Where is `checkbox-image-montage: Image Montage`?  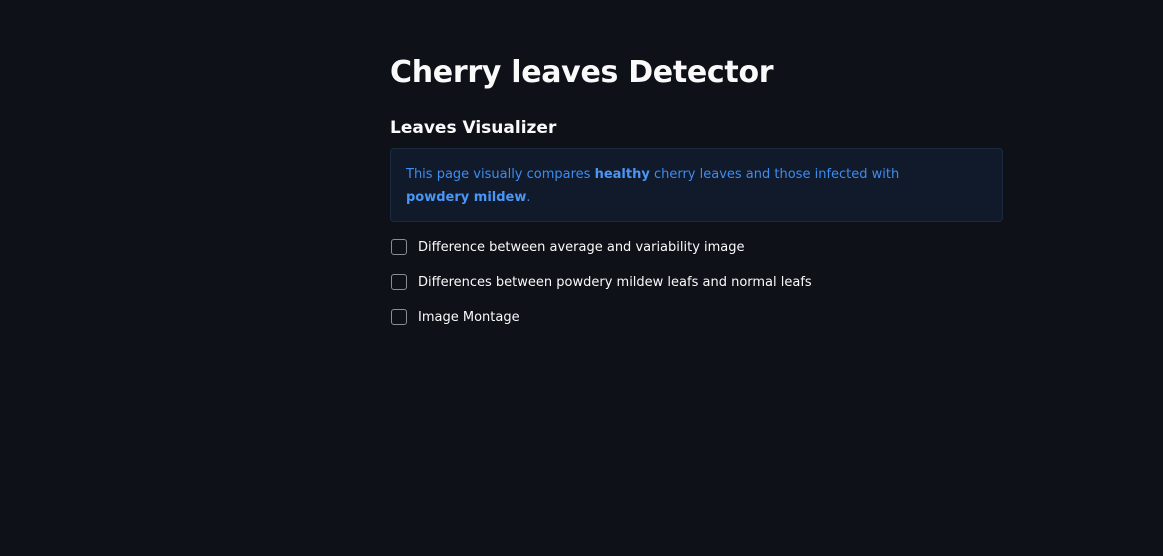 checkbox-image-montage: Image Montage is located at coordinates (455, 317).